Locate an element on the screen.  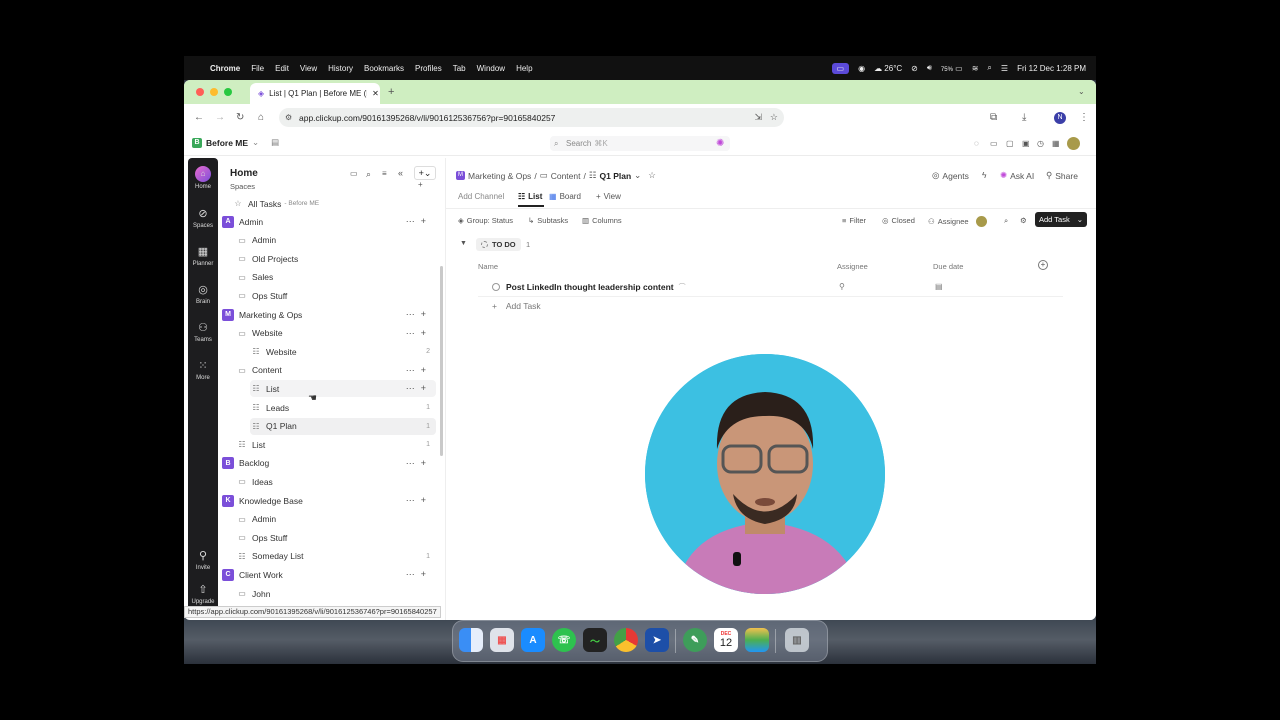
install-app-icon: ⇲ is located at coordinates (758, 117).